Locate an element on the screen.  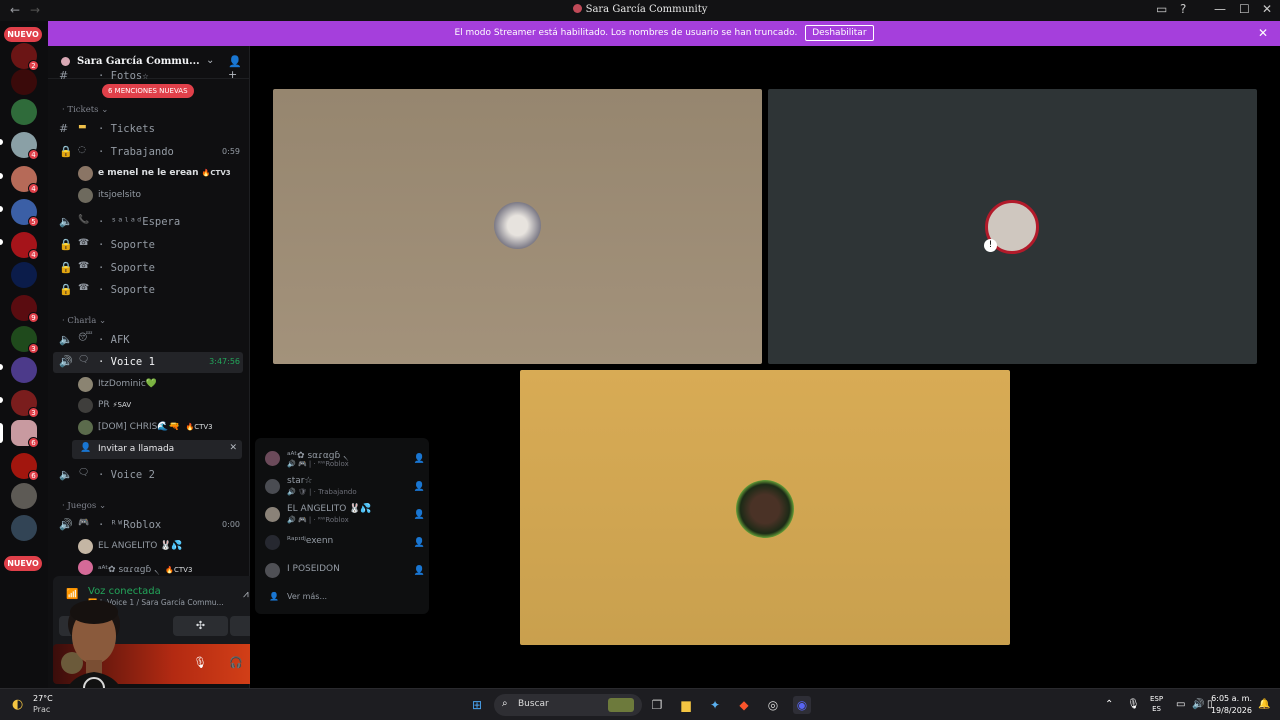
file-explorer-icon: ▆ is located at coordinates (686, 705).